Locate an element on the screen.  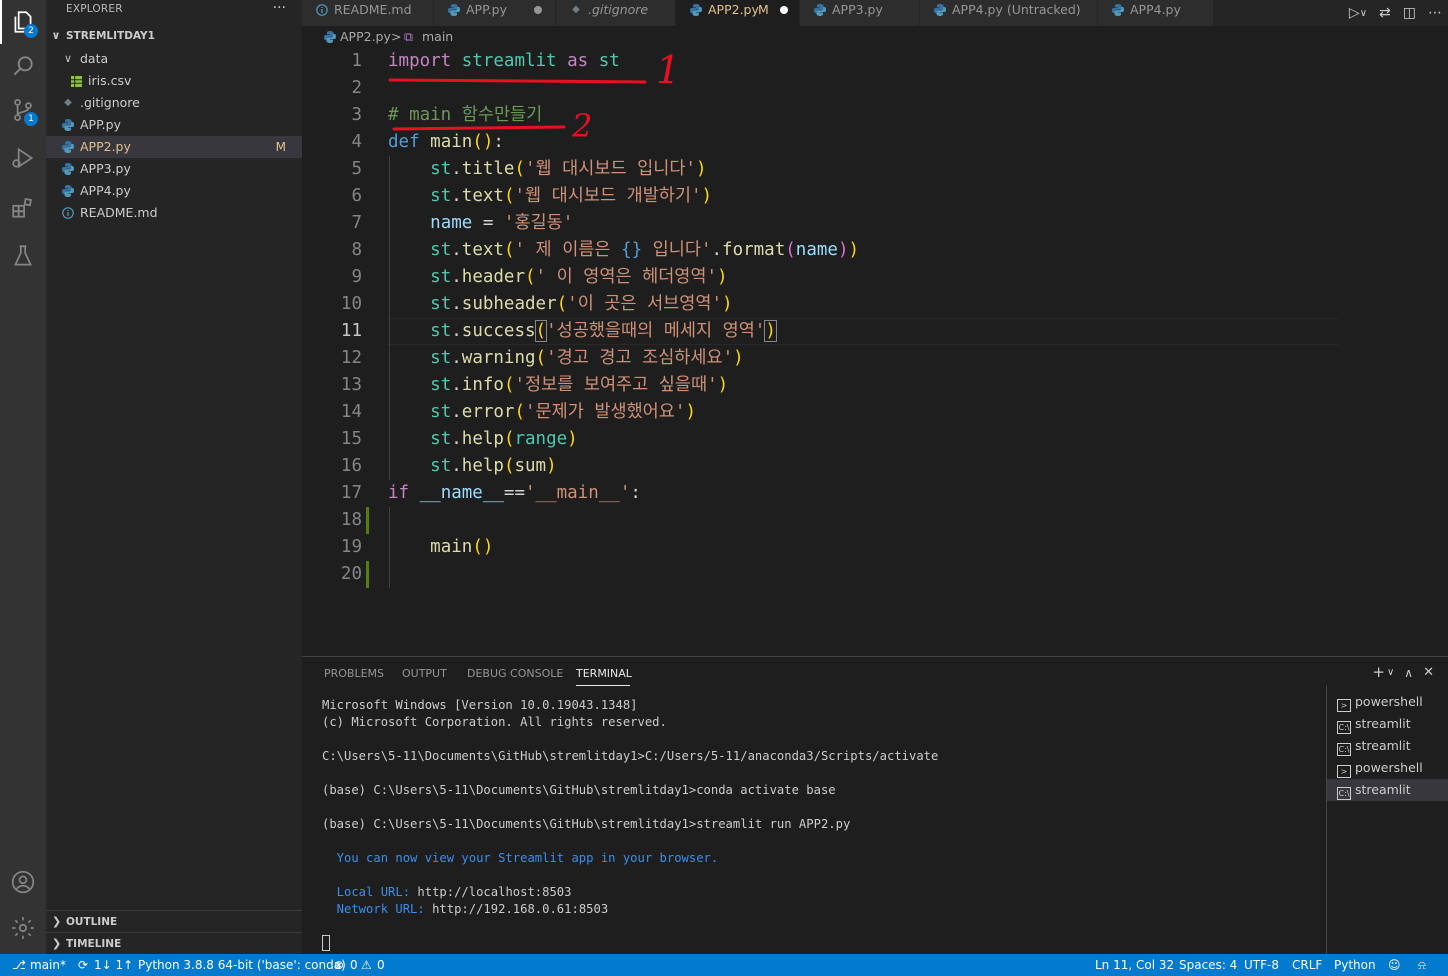
code-line: 1 import streamlit as st is located at coordinates (875, 61).